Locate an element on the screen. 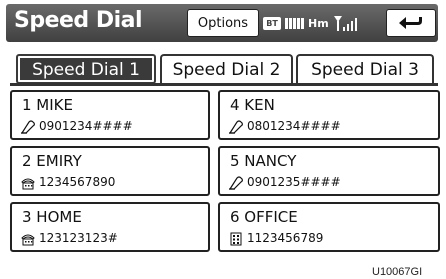  speed-dial-entry: 6 OFFICE 1123456789 is located at coordinates (329, 227).